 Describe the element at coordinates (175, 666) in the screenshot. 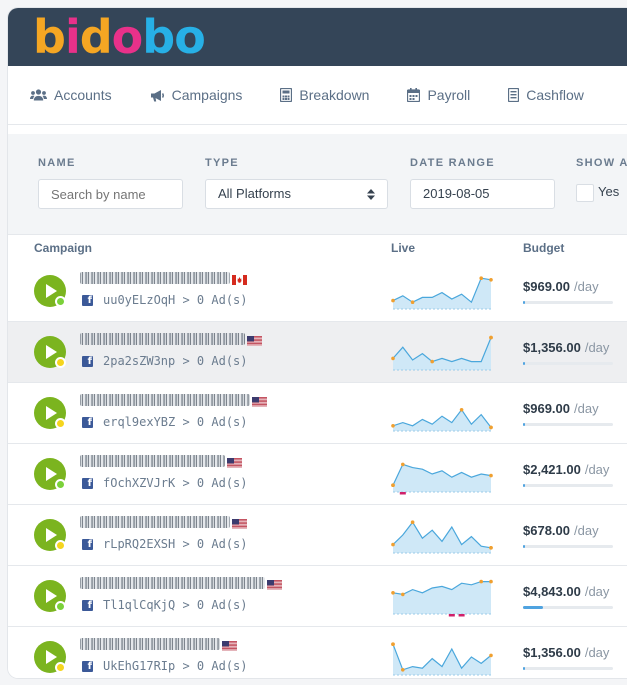

I see `campaign-subline: UkEhG17RIp > 0 Ad(s)` at that location.